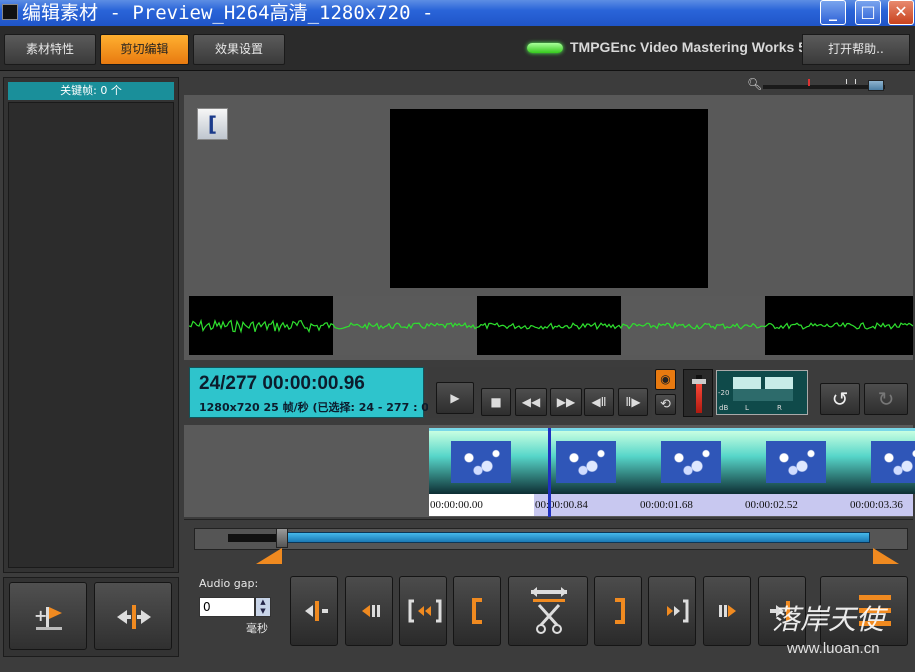 The height and width of the screenshot is (672, 915). What do you see at coordinates (50, 49) in the screenshot?
I see `tab-clip-properties: 素材特性` at bounding box center [50, 49].